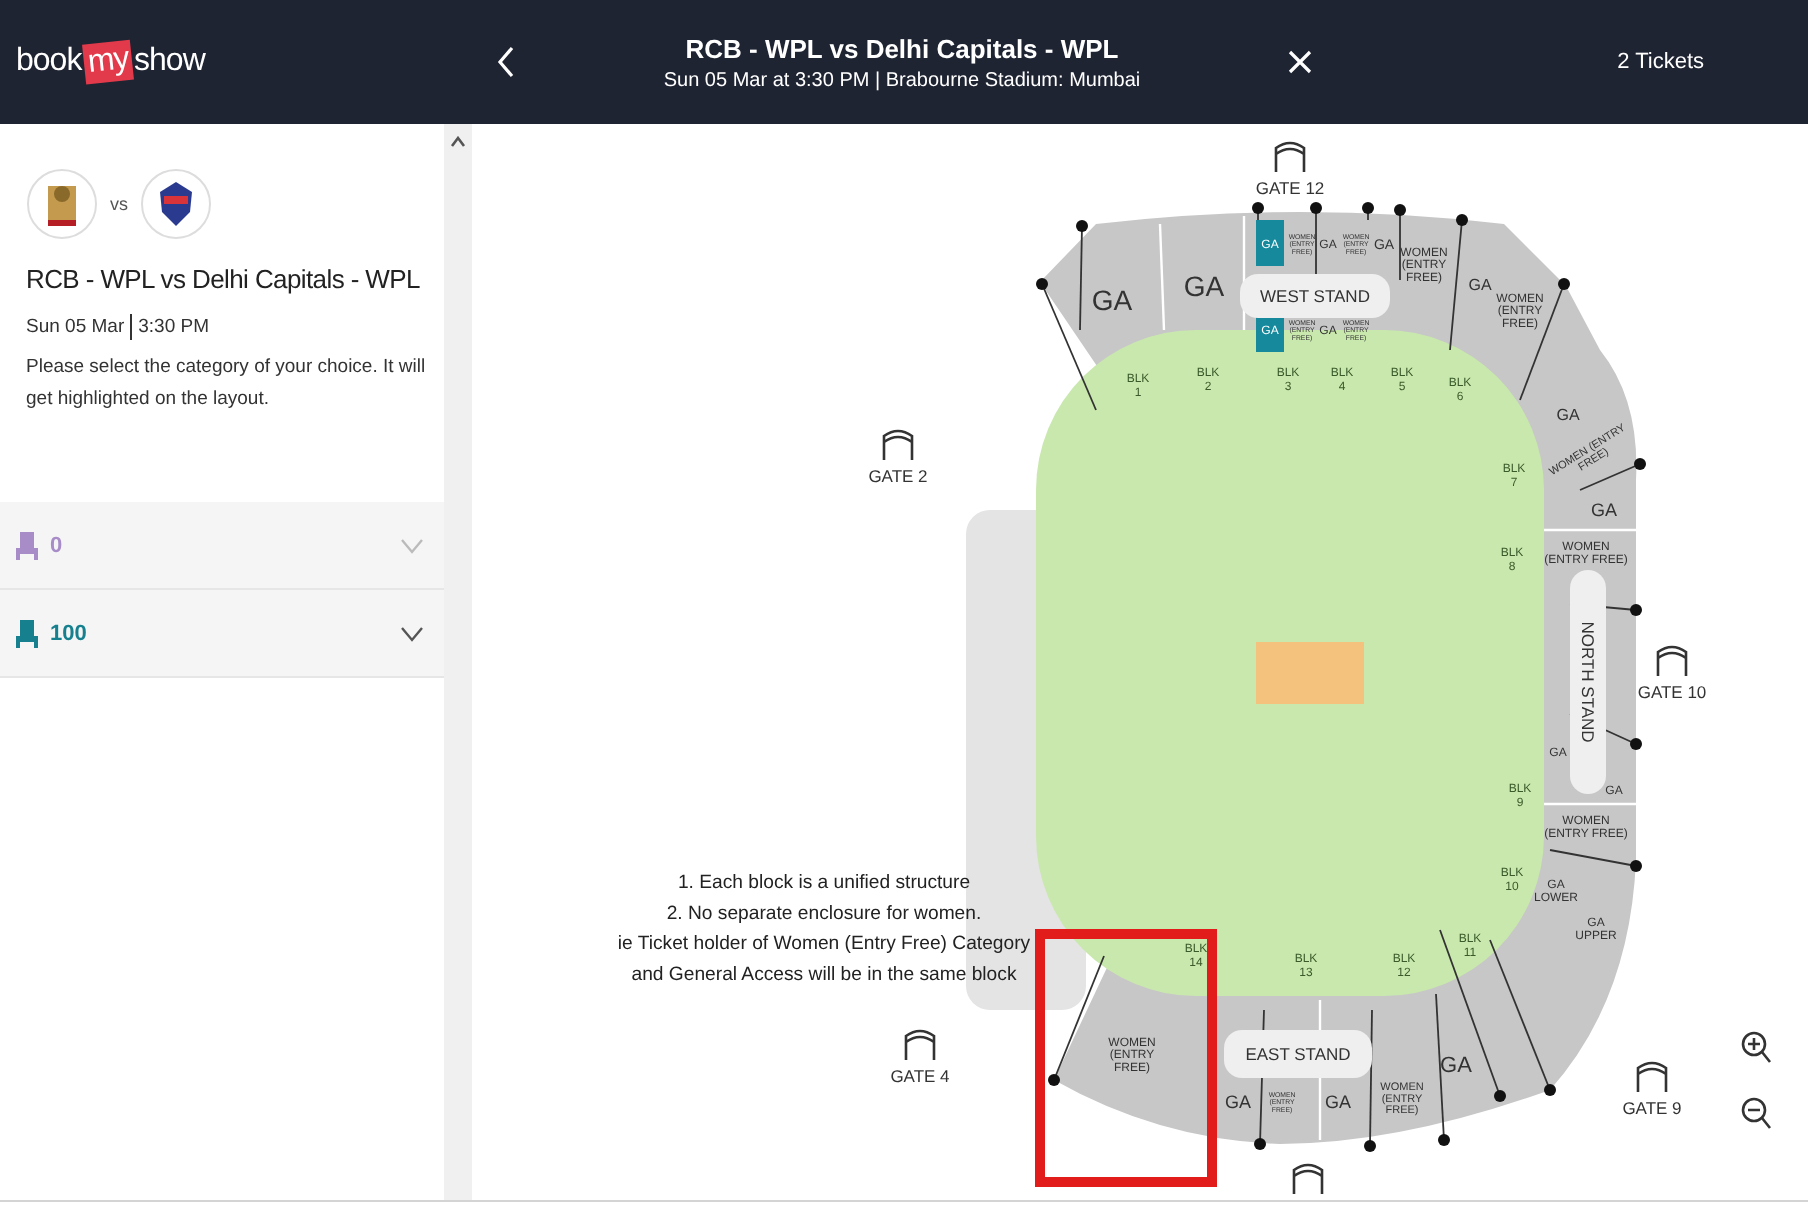 Image resolution: width=1808 pixels, height=1206 pixels. I want to click on scrollbar, so click(458, 662).